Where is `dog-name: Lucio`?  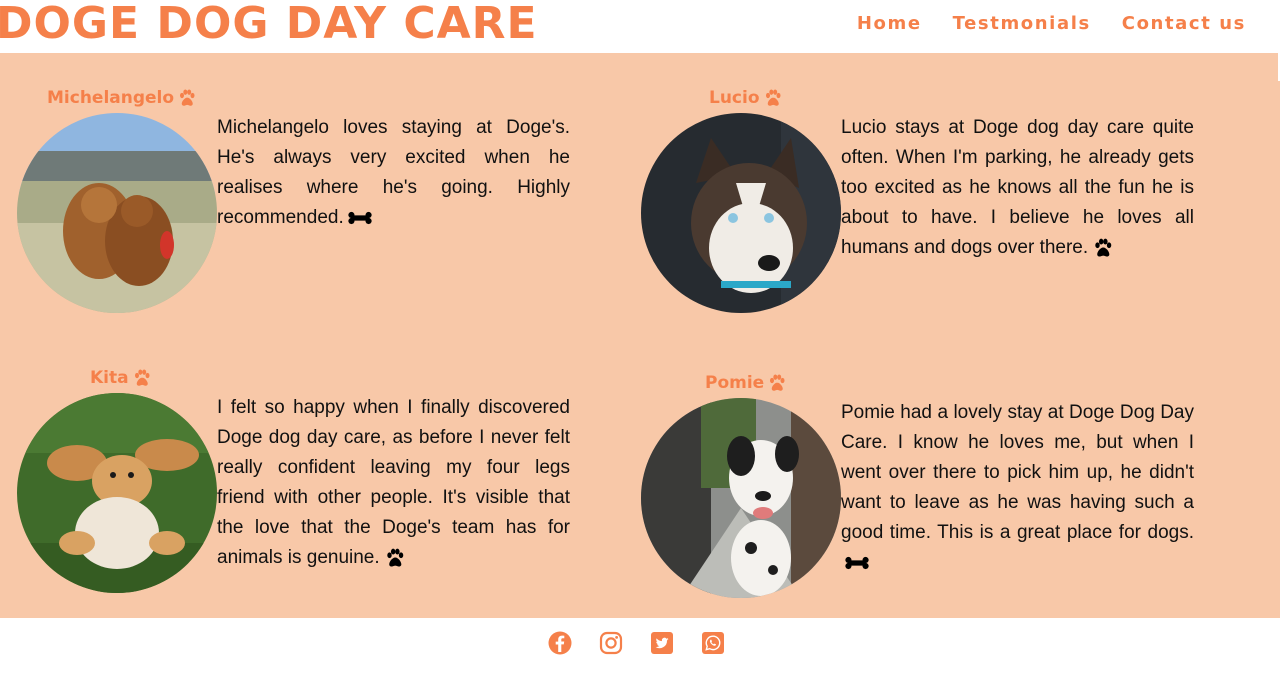
dog-name: Lucio is located at coordinates (746, 98).